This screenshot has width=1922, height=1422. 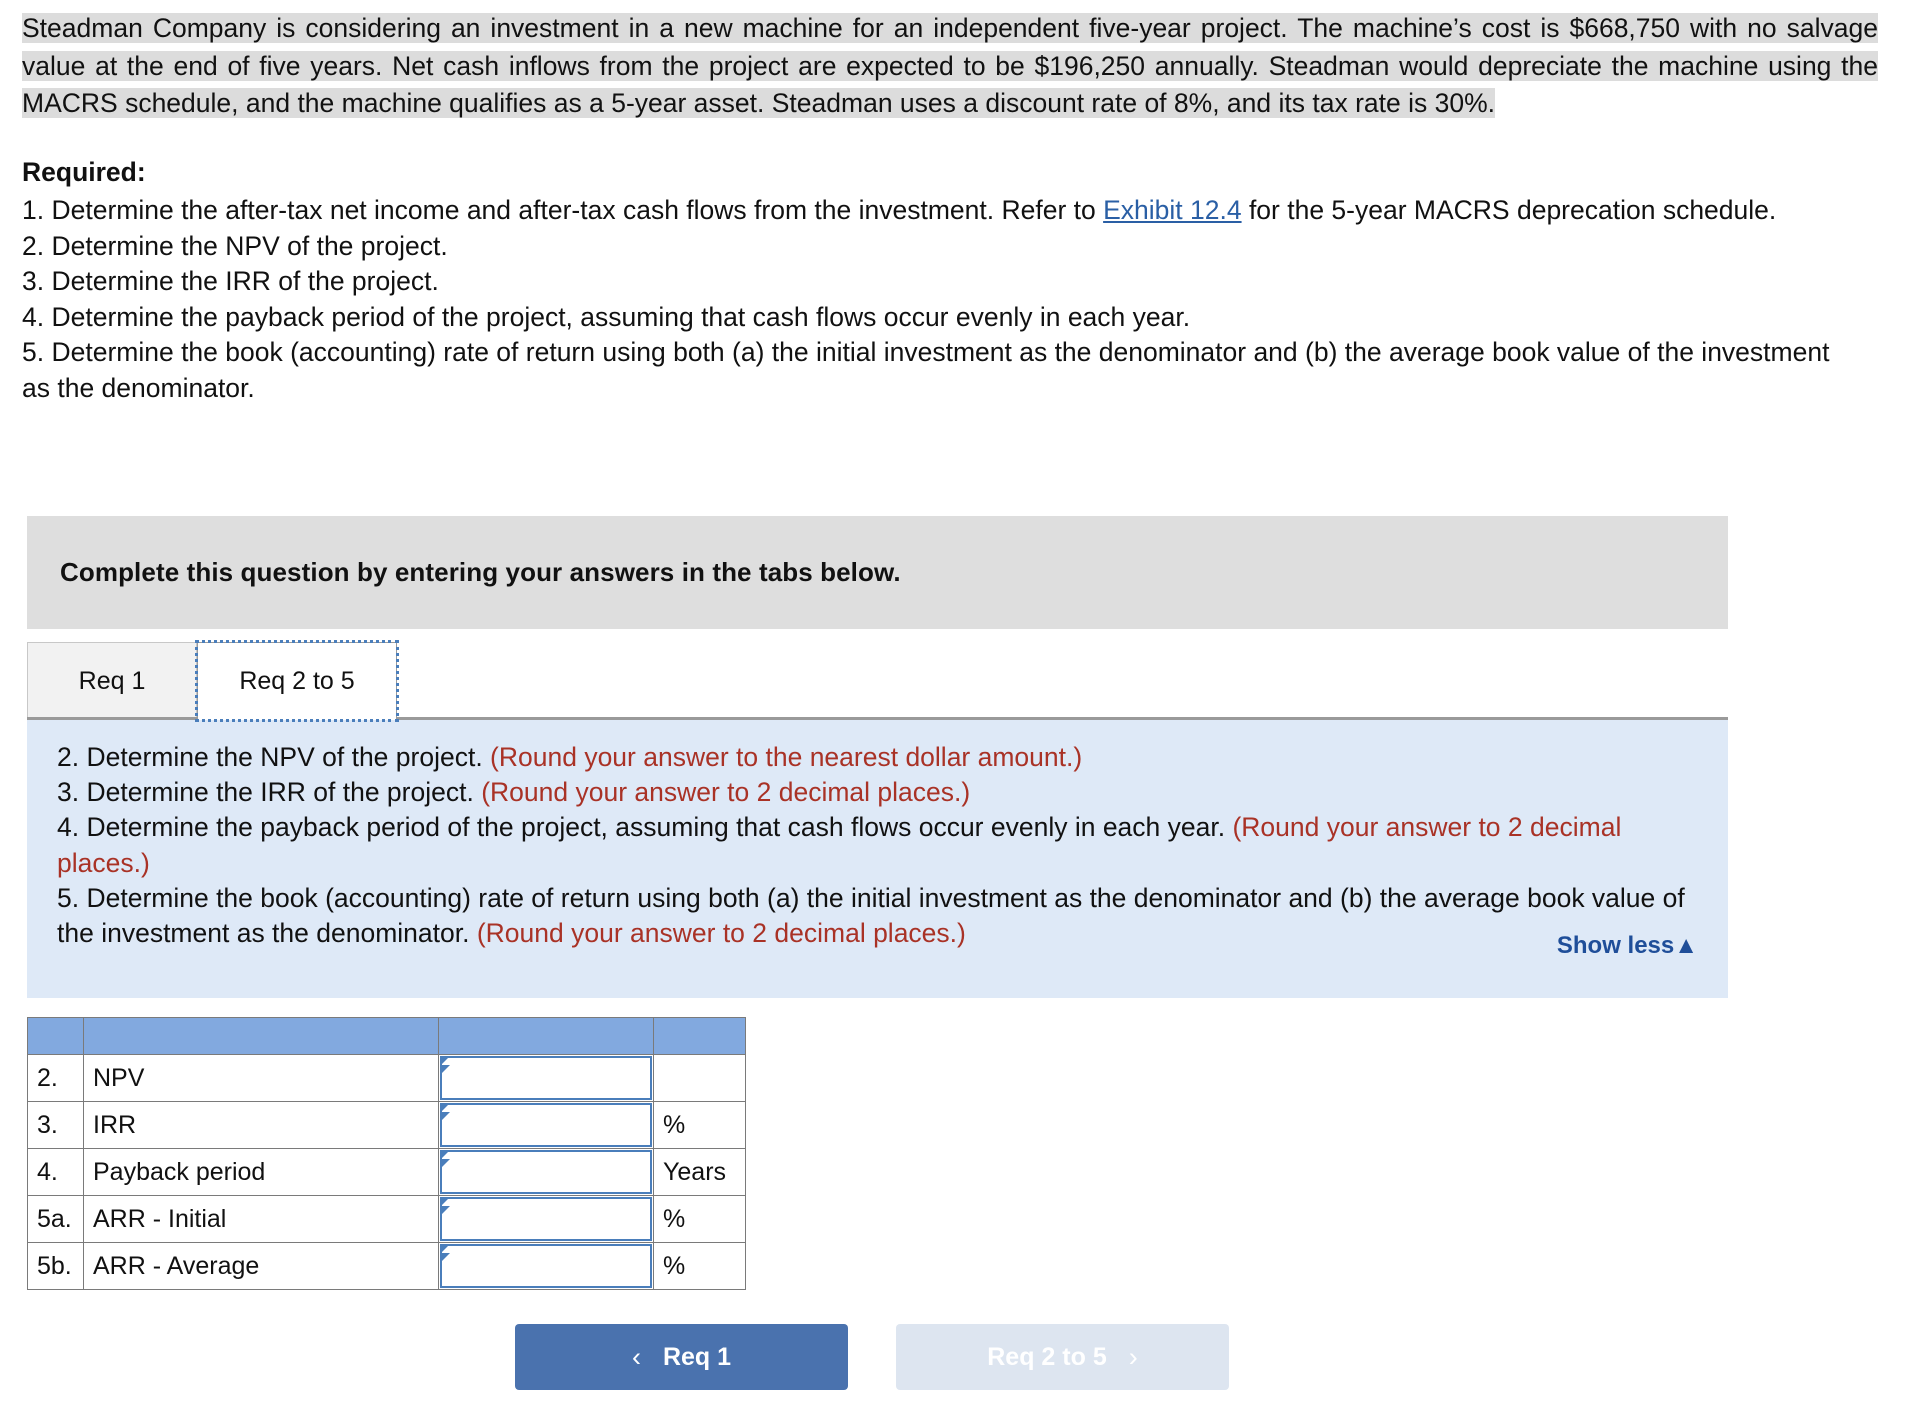 What do you see at coordinates (261, 1219) in the screenshot?
I see `row-label-cell: ARR - Initial` at bounding box center [261, 1219].